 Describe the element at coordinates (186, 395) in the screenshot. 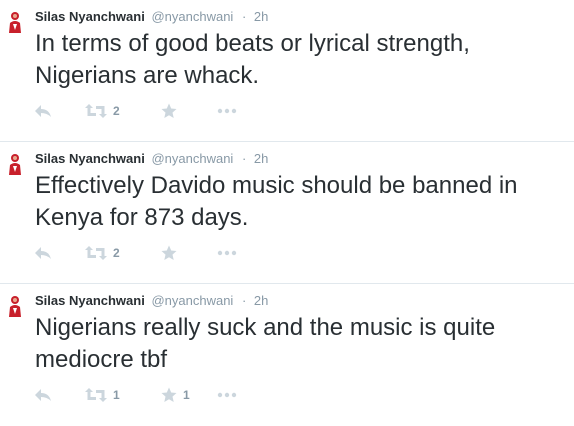

I see `favorite-count: 1` at that location.